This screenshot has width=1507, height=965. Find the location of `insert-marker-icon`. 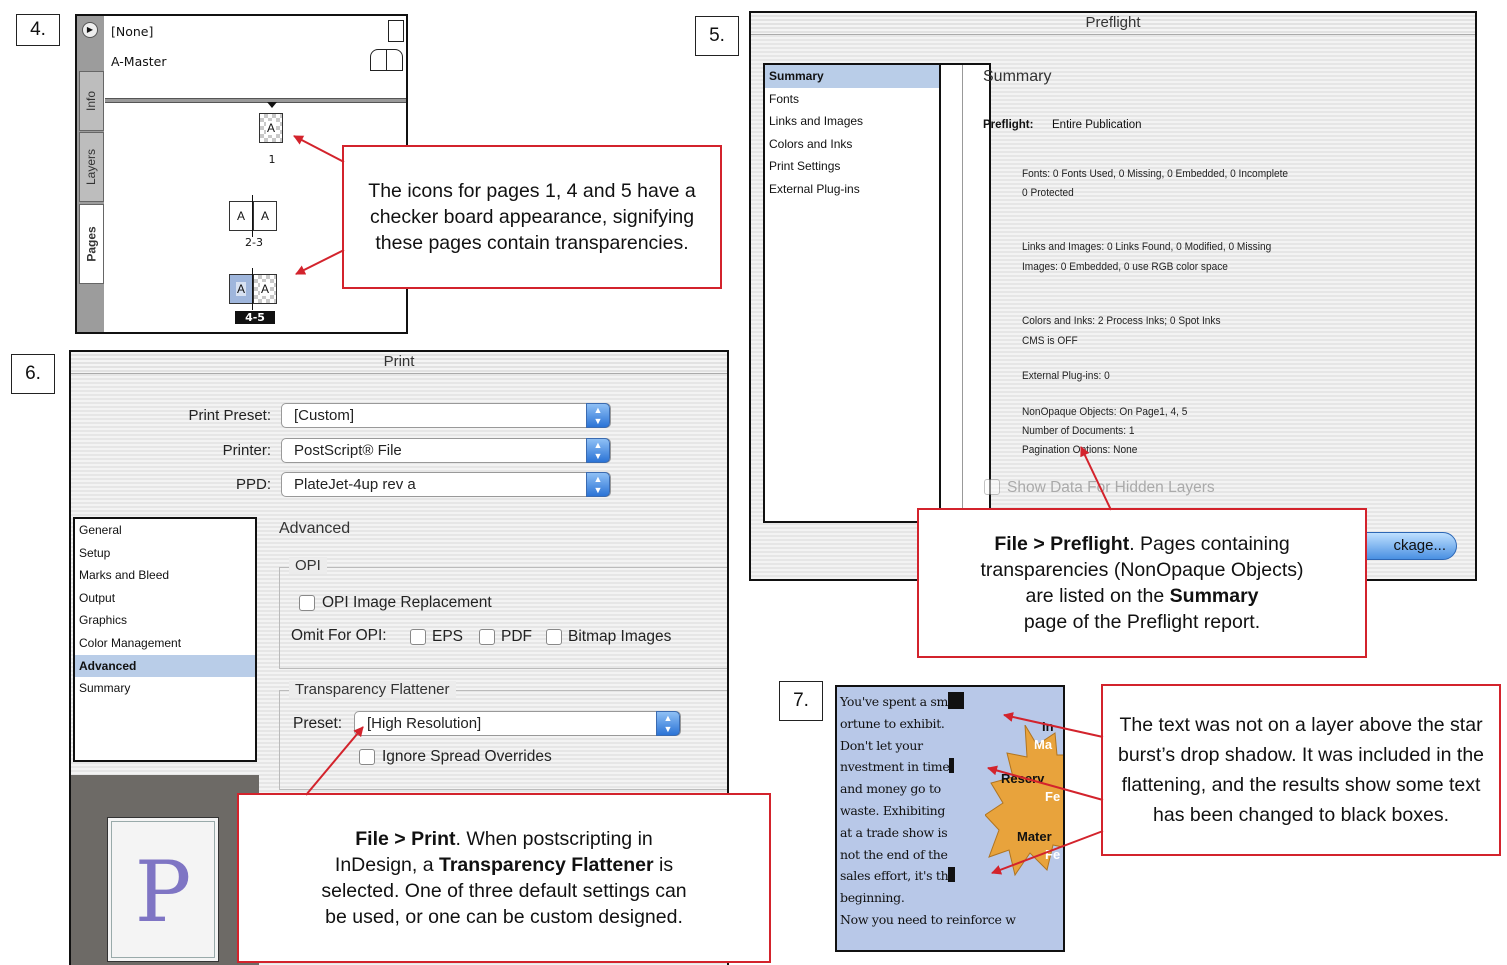

insert-marker-icon is located at coordinates (272, 105).